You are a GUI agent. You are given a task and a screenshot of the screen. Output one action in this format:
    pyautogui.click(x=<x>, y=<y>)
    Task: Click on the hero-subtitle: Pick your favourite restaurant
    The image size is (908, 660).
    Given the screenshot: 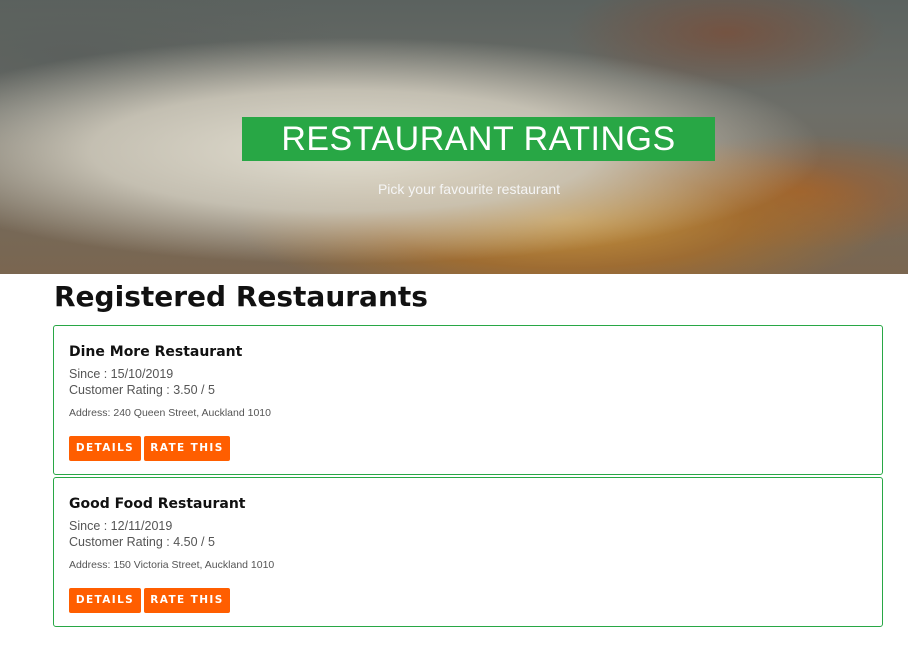 What is the action you would take?
    pyautogui.click(x=469, y=189)
    